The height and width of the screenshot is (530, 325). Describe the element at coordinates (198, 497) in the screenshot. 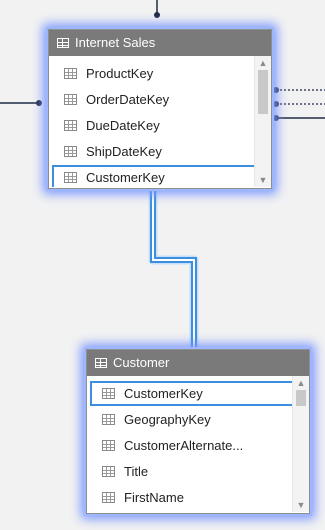

I see `field-row: FirstName` at that location.